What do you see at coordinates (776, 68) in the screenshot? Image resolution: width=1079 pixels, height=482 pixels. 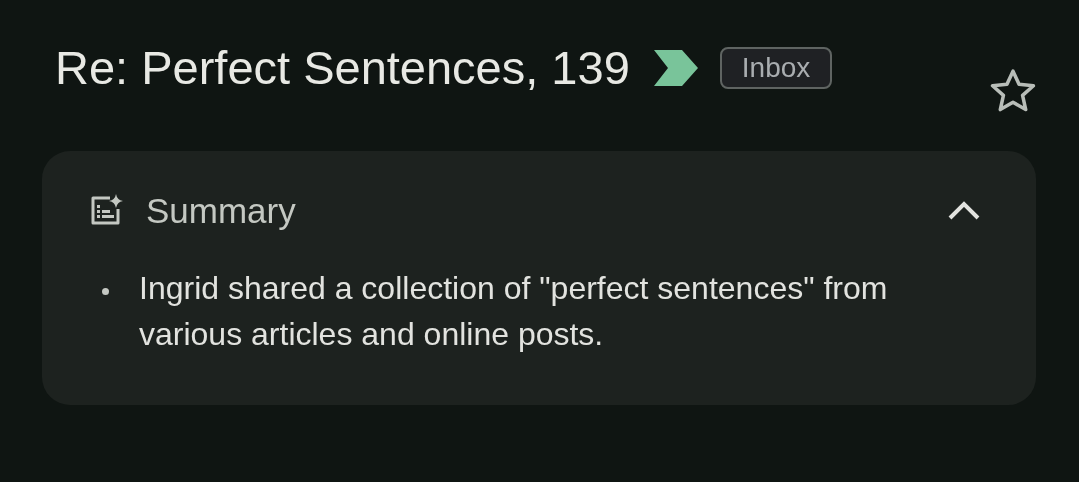 I see `label-chip: Inbox` at bounding box center [776, 68].